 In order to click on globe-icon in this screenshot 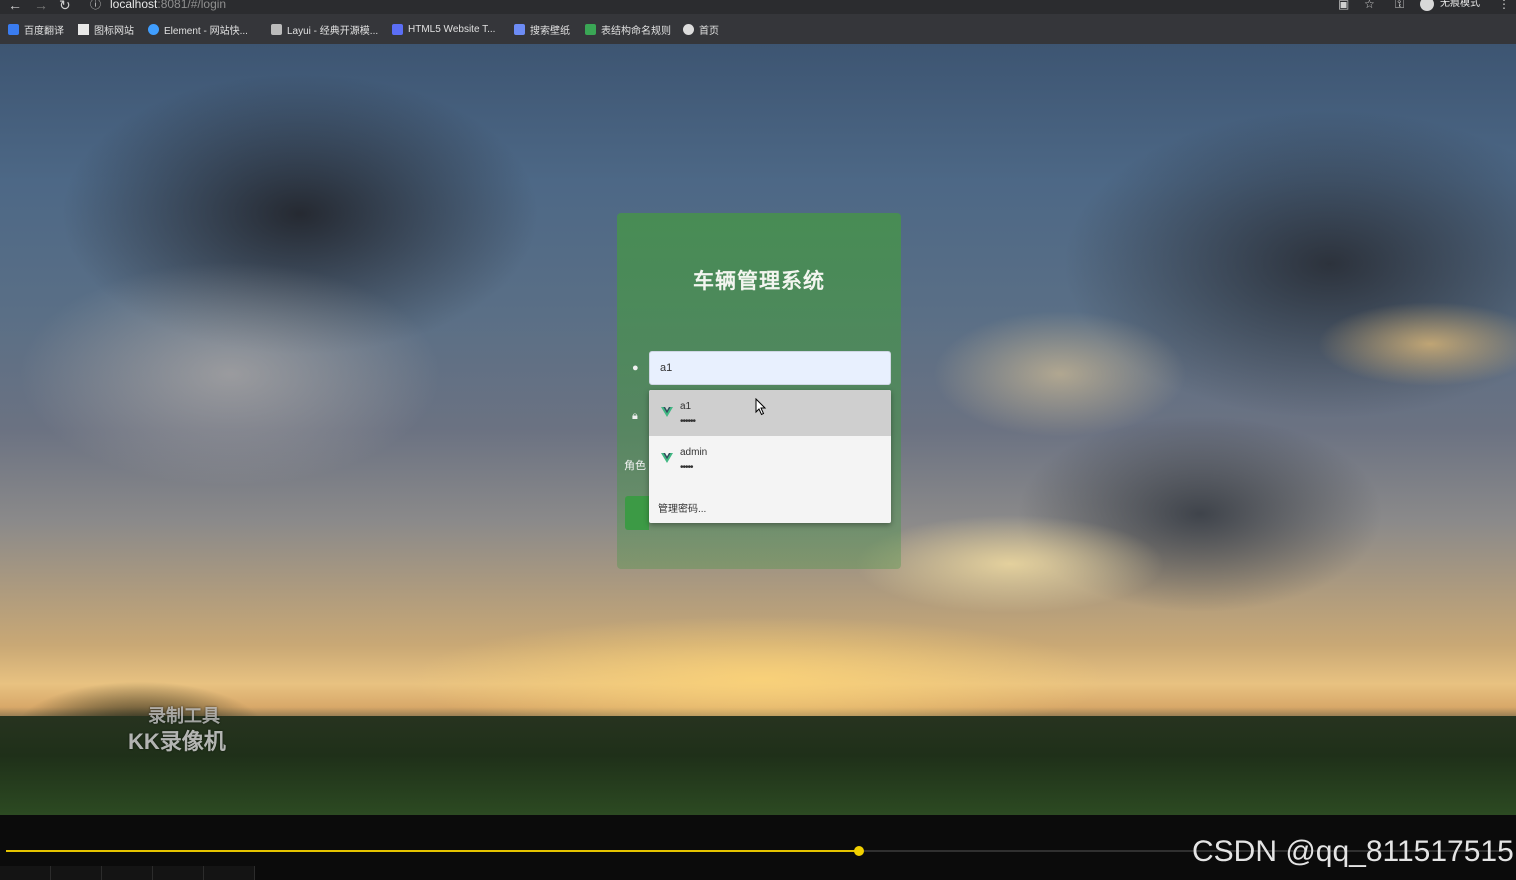, I will do `click(688, 29)`.